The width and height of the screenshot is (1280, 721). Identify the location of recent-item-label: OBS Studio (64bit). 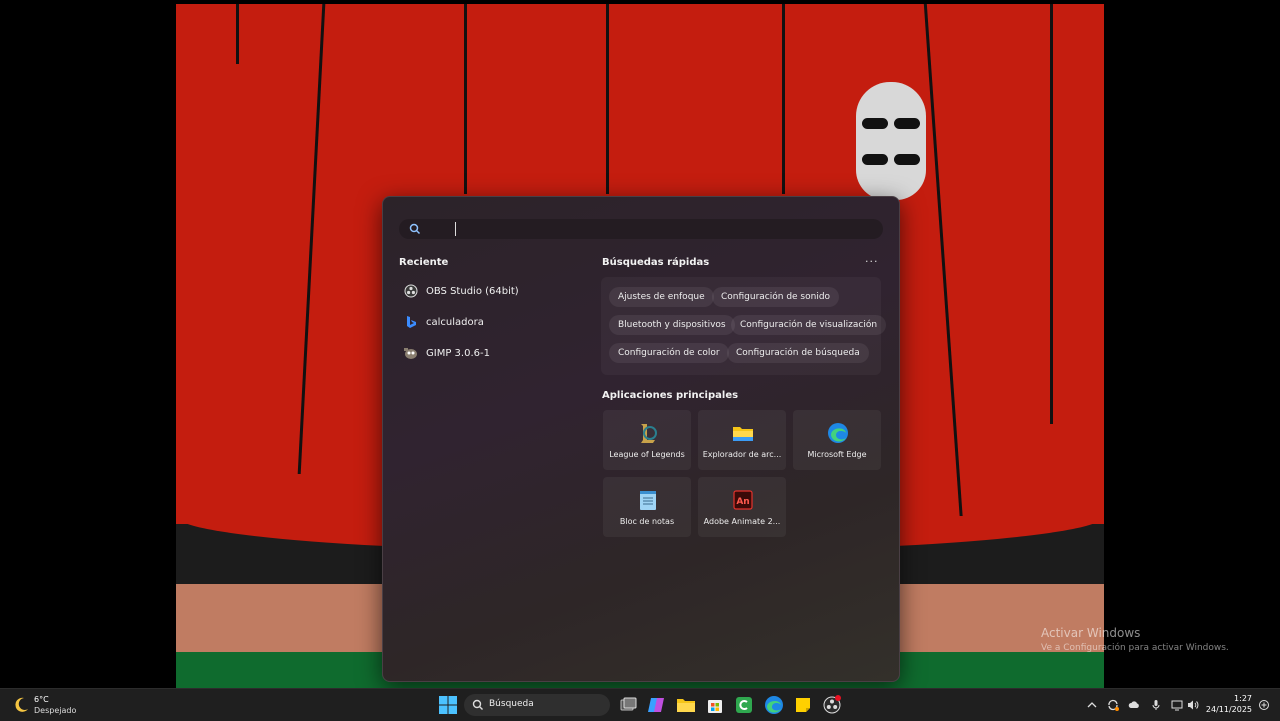
(472, 291).